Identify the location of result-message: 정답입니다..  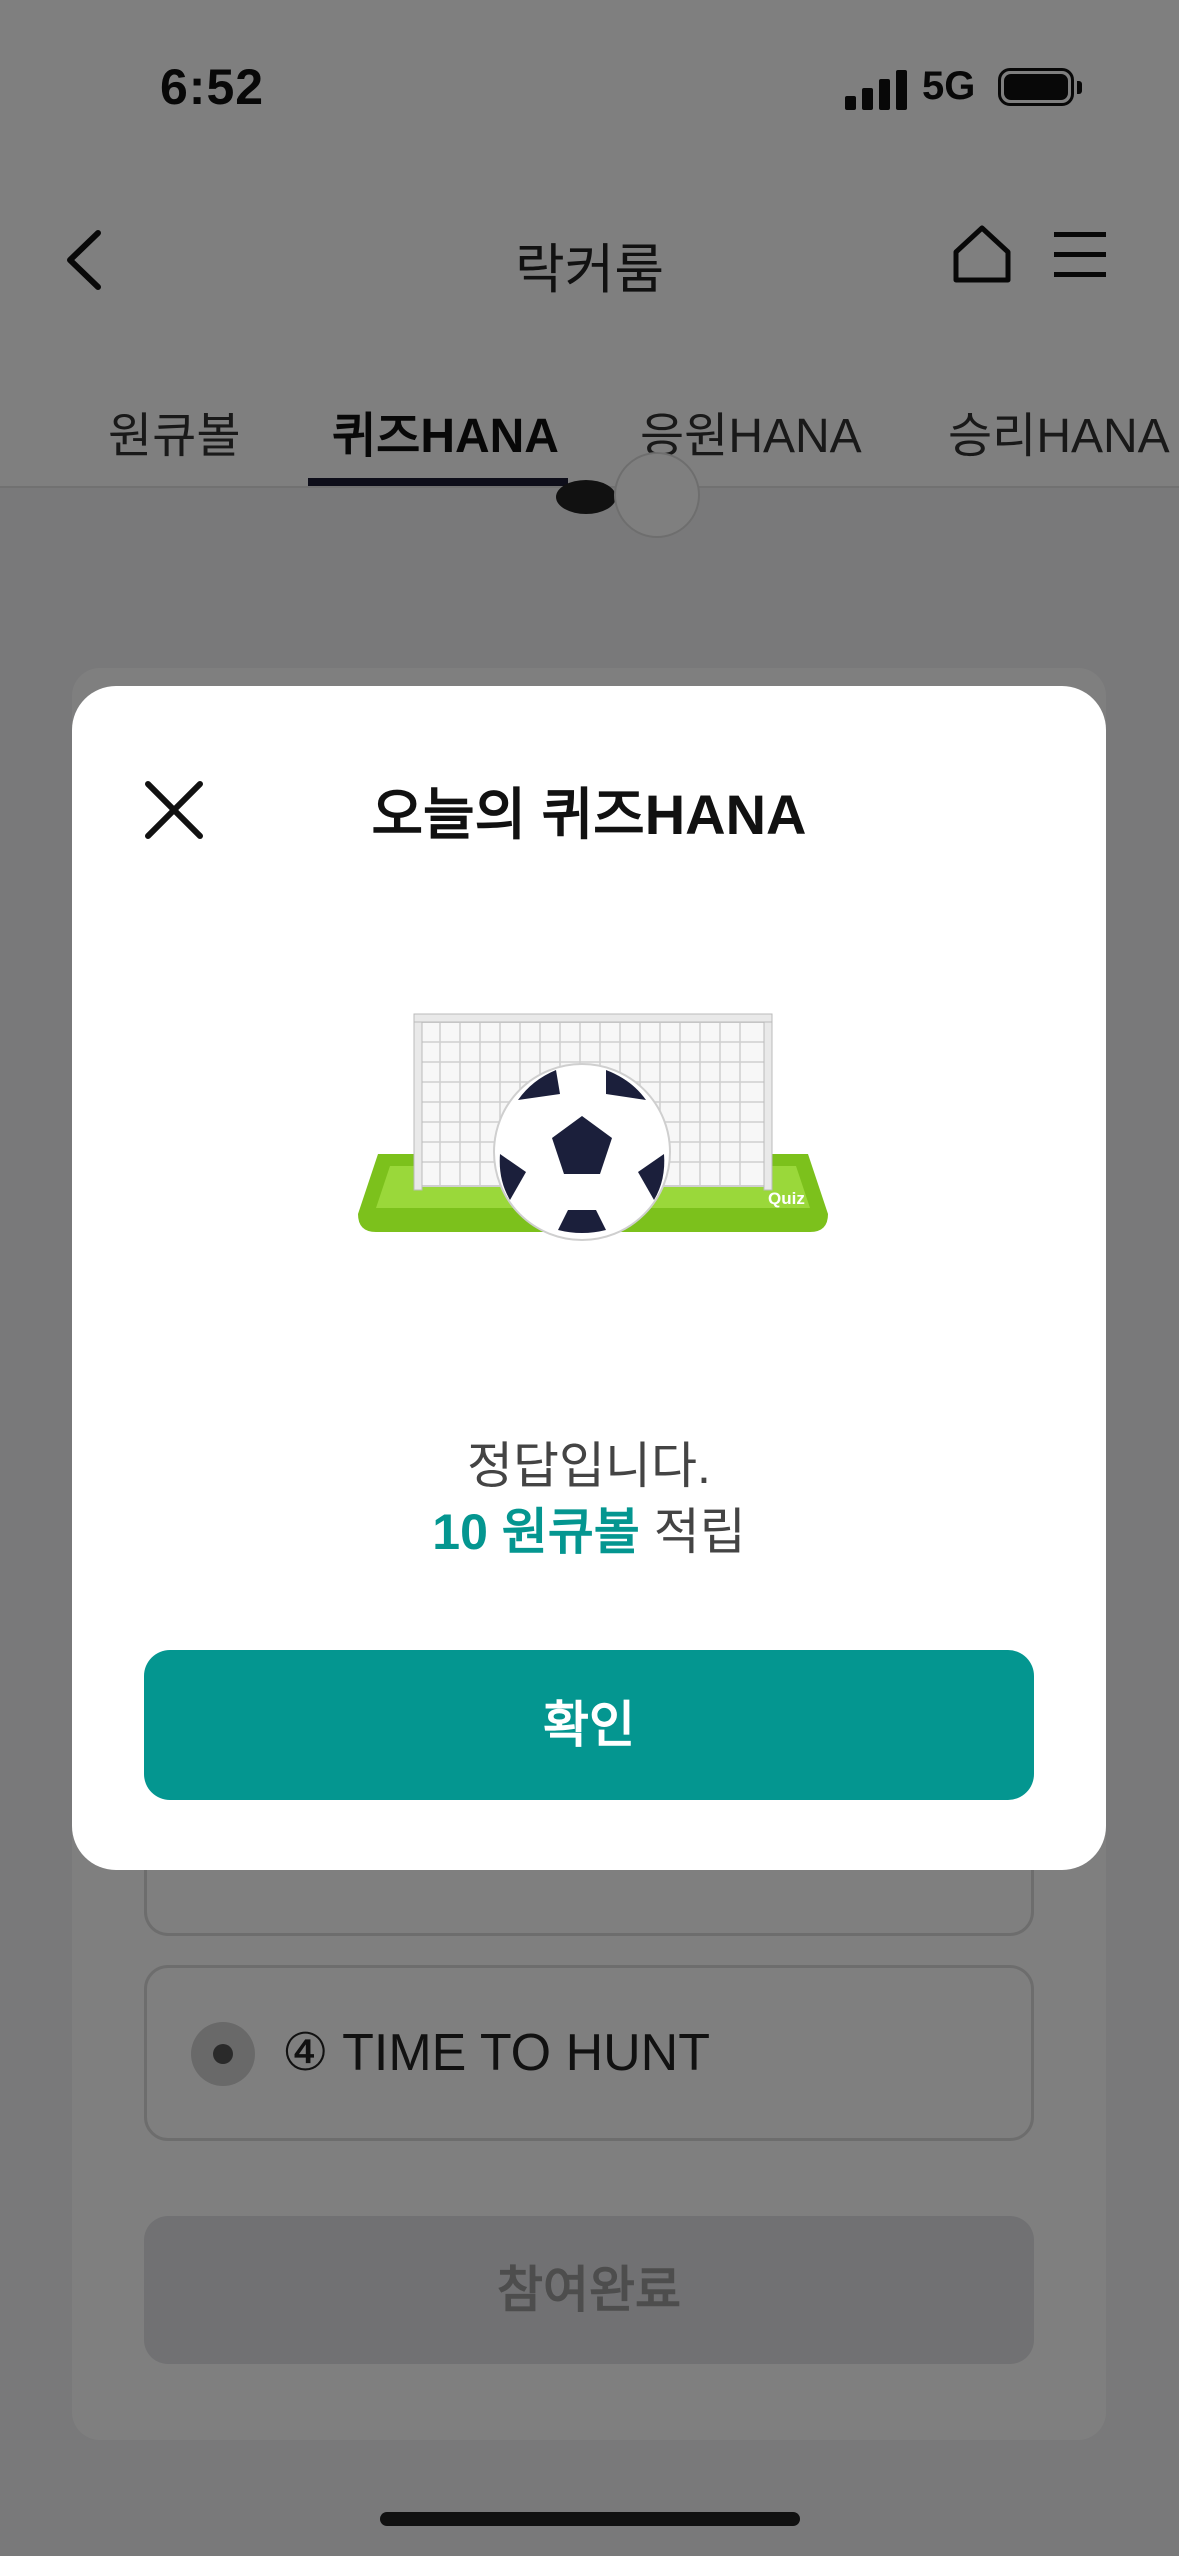
(589, 1466).